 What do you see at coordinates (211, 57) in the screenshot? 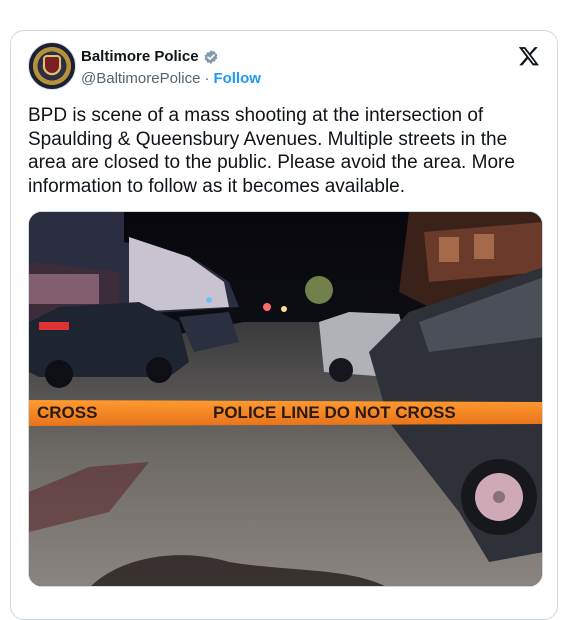
I see `verified-badge-icon` at bounding box center [211, 57].